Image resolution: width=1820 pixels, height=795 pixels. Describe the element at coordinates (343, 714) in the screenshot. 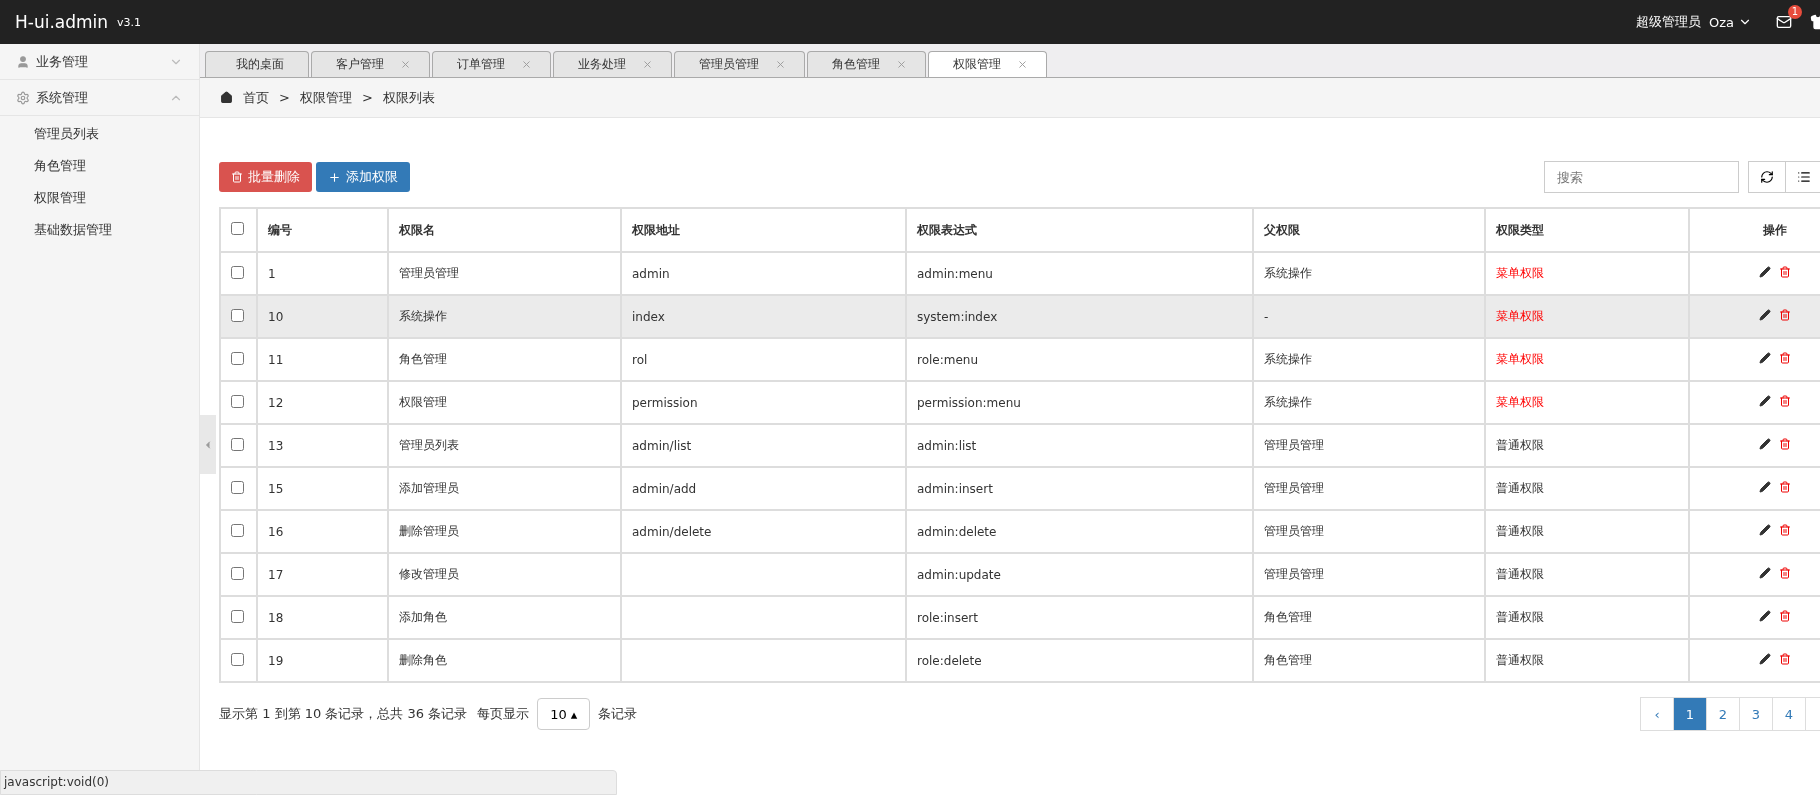

I see `record-info: 显示第 1 到第 10 条记录，总共 36 条记录` at that location.